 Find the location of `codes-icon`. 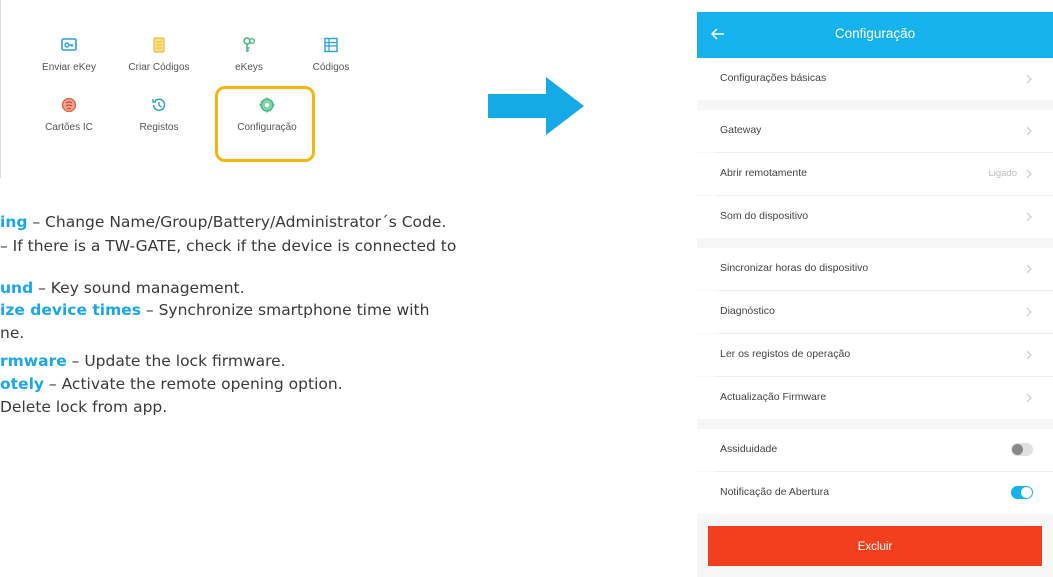

codes-icon is located at coordinates (331, 45).